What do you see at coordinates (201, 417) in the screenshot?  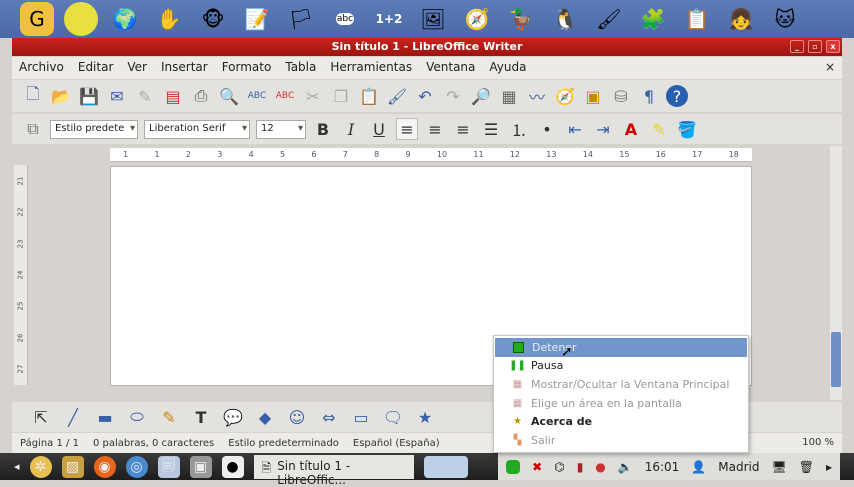 I see `text-icon: T` at bounding box center [201, 417].